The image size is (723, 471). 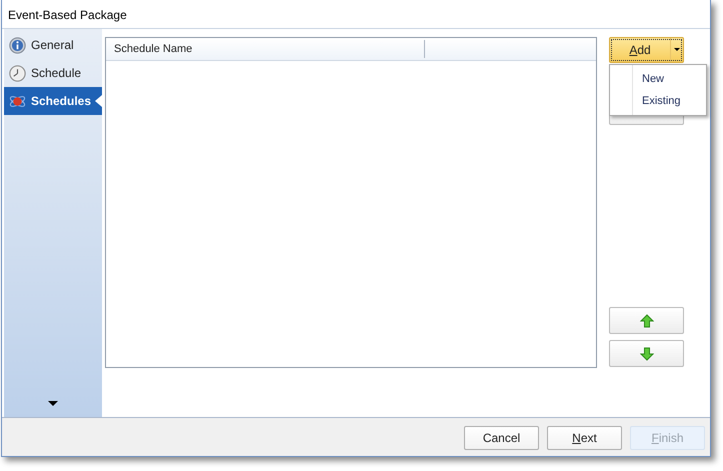 I want to click on sidebar-item: Schedules, so click(x=53, y=101).